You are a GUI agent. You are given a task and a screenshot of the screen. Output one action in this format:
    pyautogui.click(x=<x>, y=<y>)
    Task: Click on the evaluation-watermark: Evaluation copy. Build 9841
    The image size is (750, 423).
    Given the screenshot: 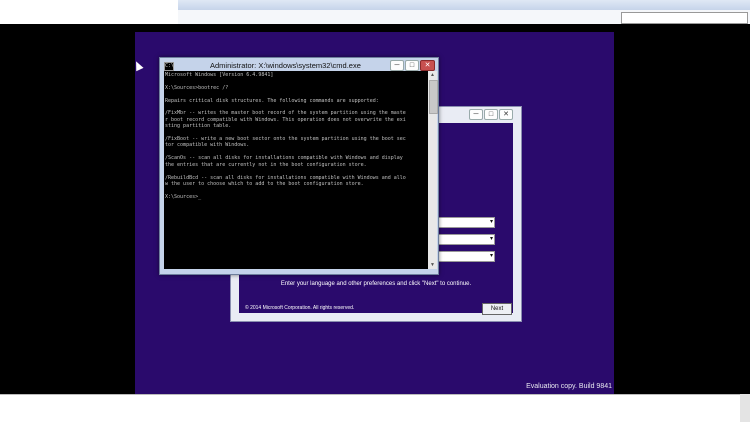 What is the action you would take?
    pyautogui.click(x=569, y=386)
    